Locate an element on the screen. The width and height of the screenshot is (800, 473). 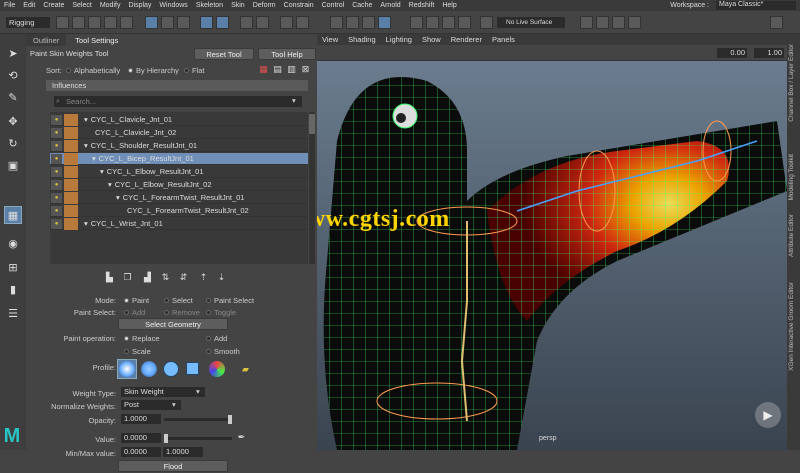
filter-icon: ▦ is located at coordinates (263, 69).